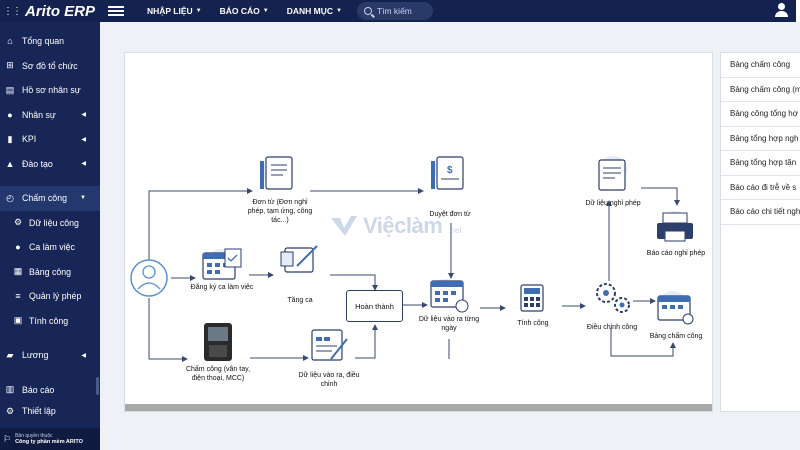  Describe the element at coordinates (10, 410) in the screenshot. I see `settings-icon: ⚙` at that location.